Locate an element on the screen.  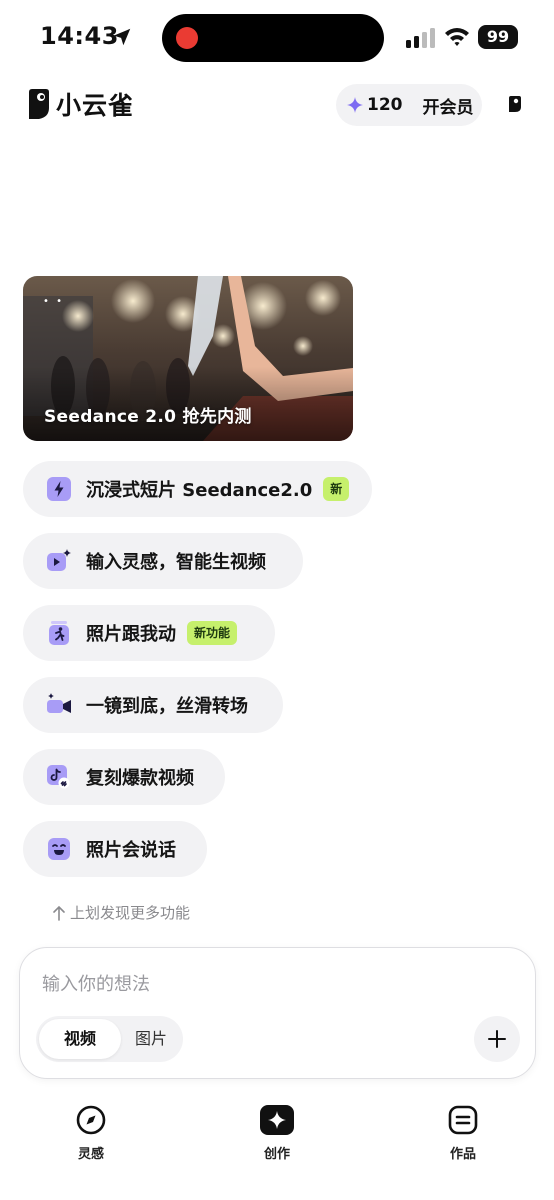
add-attachment-button is located at coordinates (497, 1039).